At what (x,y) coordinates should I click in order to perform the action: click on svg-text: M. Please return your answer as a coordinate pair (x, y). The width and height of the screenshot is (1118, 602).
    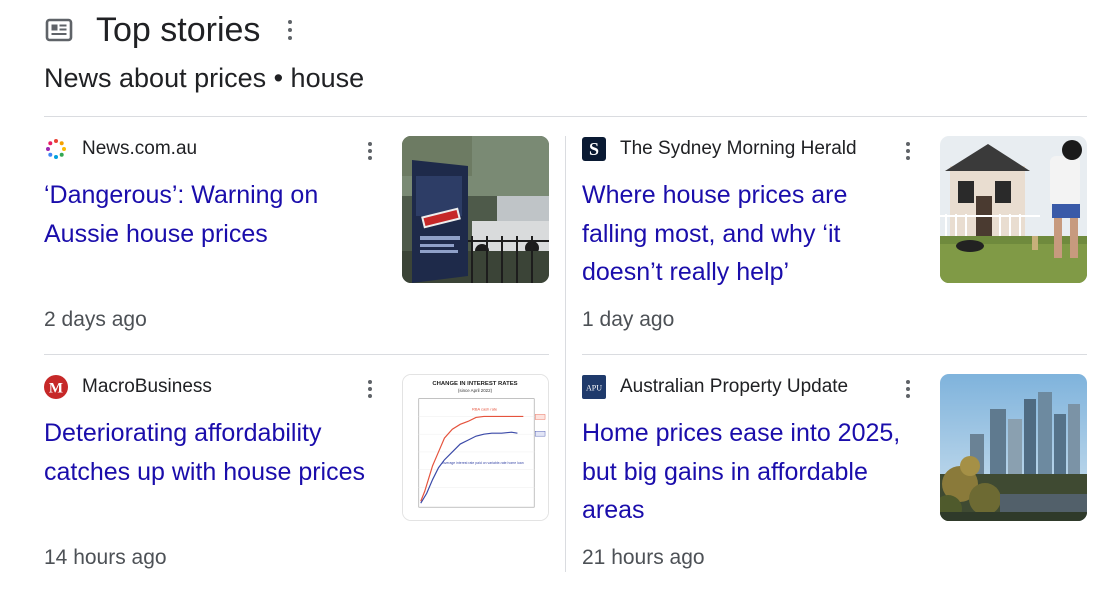
    Looking at the image, I should click on (56, 389).